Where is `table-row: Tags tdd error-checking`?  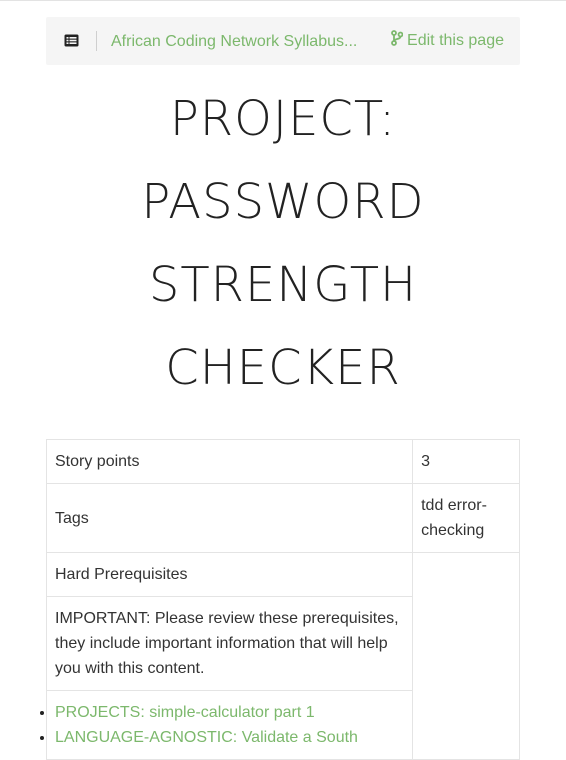 table-row: Tags tdd error-checking is located at coordinates (282, 518).